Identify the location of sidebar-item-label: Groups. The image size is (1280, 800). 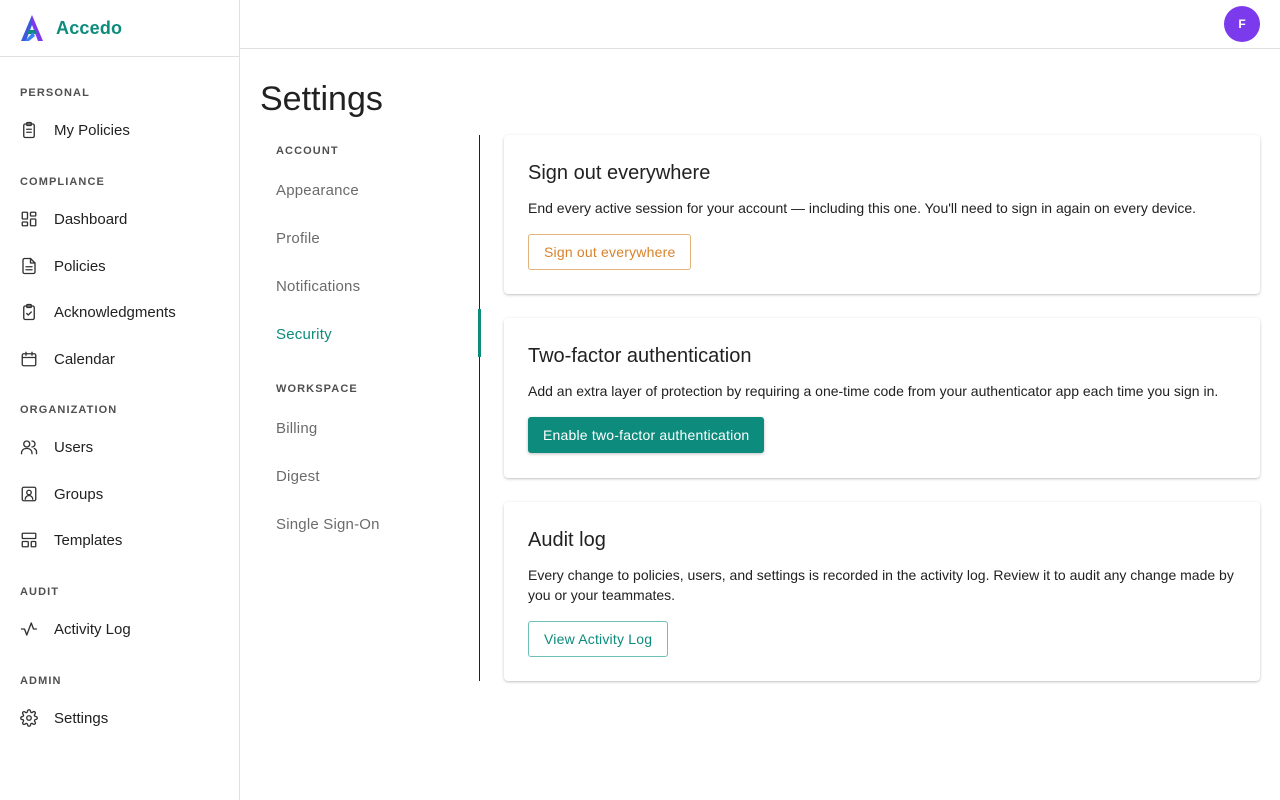
(79, 494).